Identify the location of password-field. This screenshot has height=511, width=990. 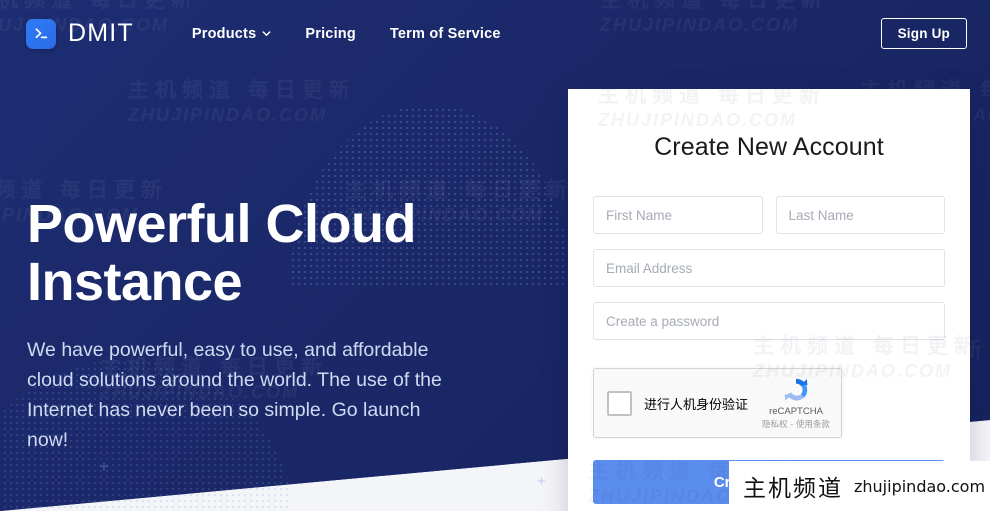
(769, 321).